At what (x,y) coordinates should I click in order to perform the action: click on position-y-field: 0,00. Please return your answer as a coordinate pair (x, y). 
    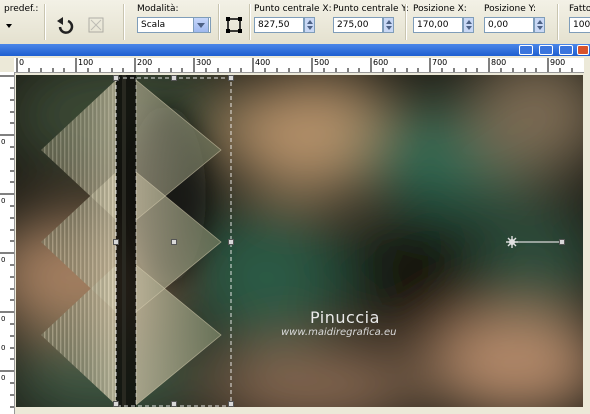
    Looking at the image, I should click on (509, 25).